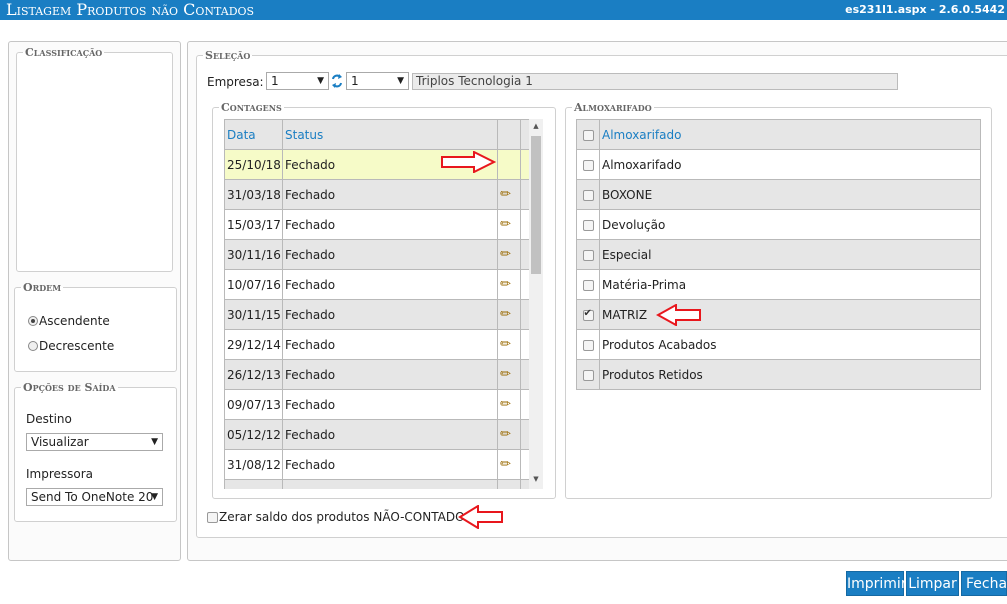 The image size is (1007, 604). What do you see at coordinates (376, 434) in the screenshot?
I see `table-row: 05/12/12 Fechado ✏` at bounding box center [376, 434].